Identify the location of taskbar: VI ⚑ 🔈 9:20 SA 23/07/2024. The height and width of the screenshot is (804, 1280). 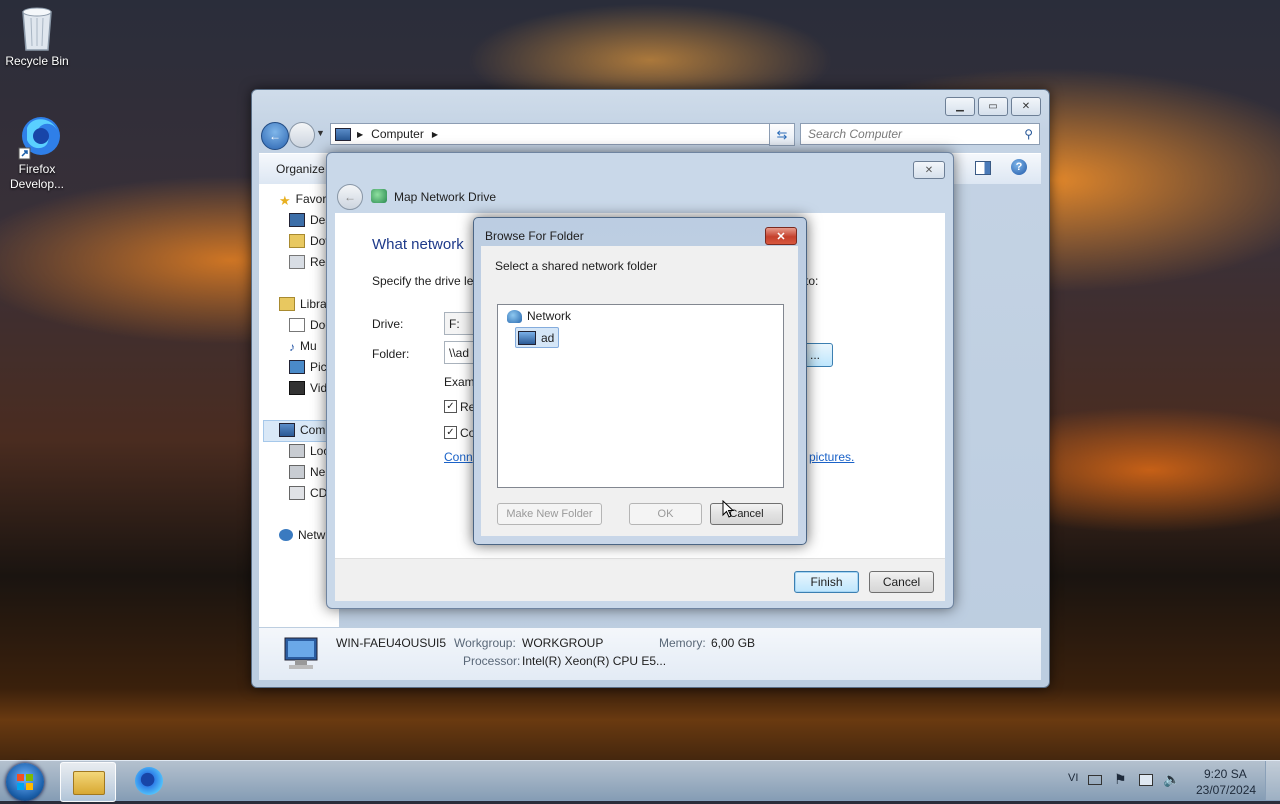
(640, 781).